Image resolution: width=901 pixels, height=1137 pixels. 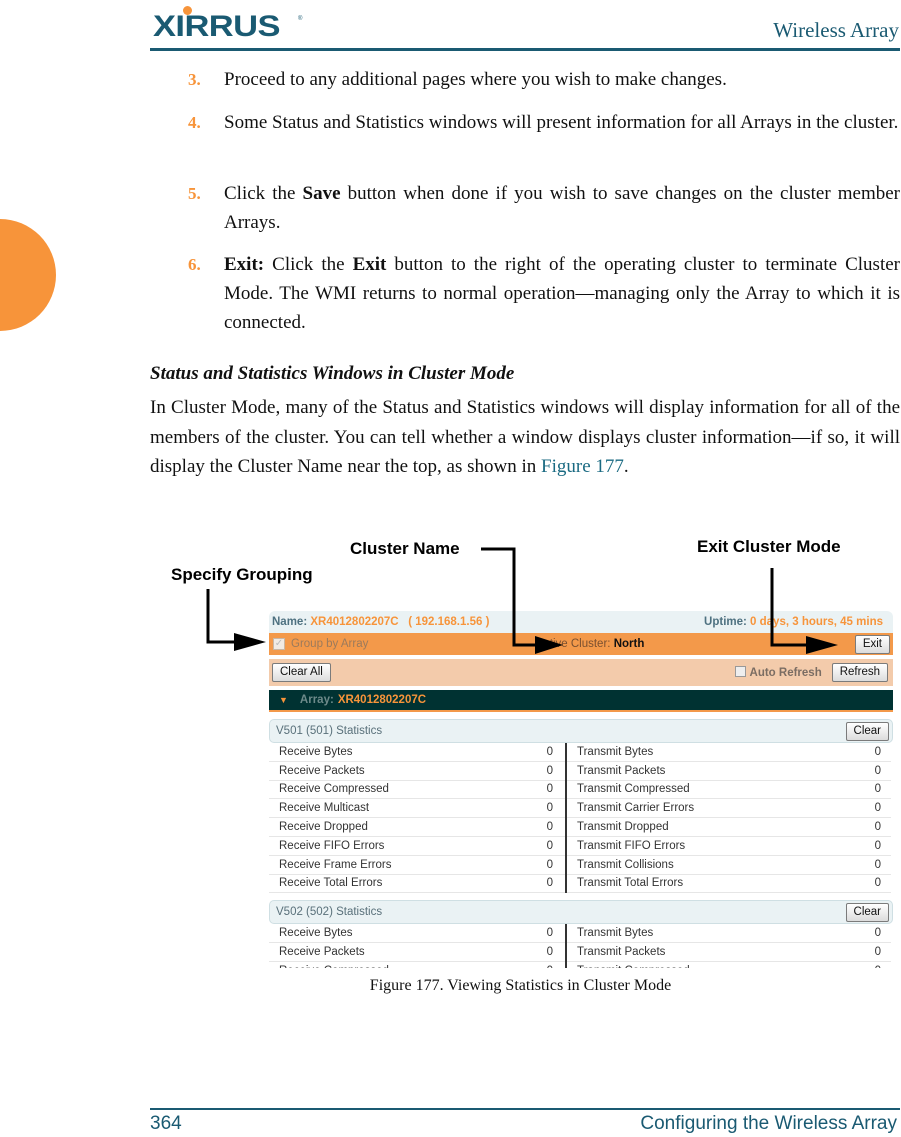 What do you see at coordinates (329, 912) in the screenshot?
I see `stats-table-title: V502 (502) Statistics` at bounding box center [329, 912].